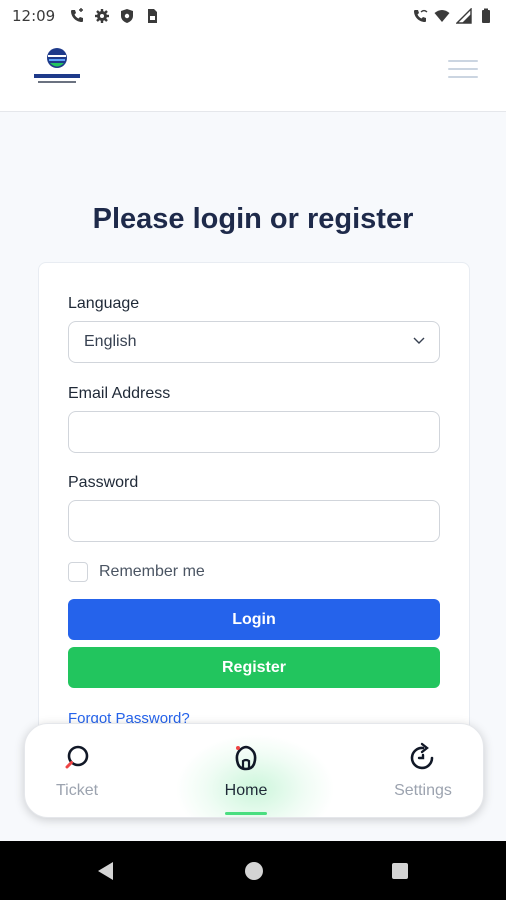 The image size is (506, 900). I want to click on home-circle-icon, so click(254, 871).